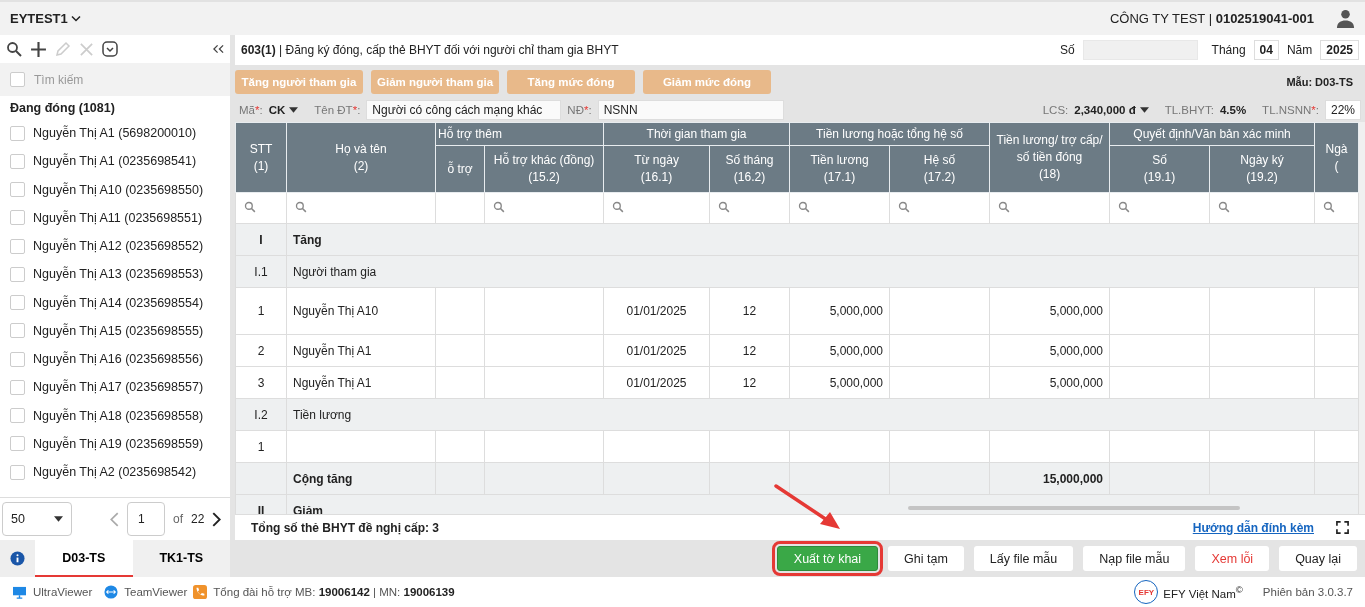 The height and width of the screenshot is (607, 1365). What do you see at coordinates (822, 414) in the screenshot?
I see `section-label: Tiền lương` at bounding box center [822, 414].